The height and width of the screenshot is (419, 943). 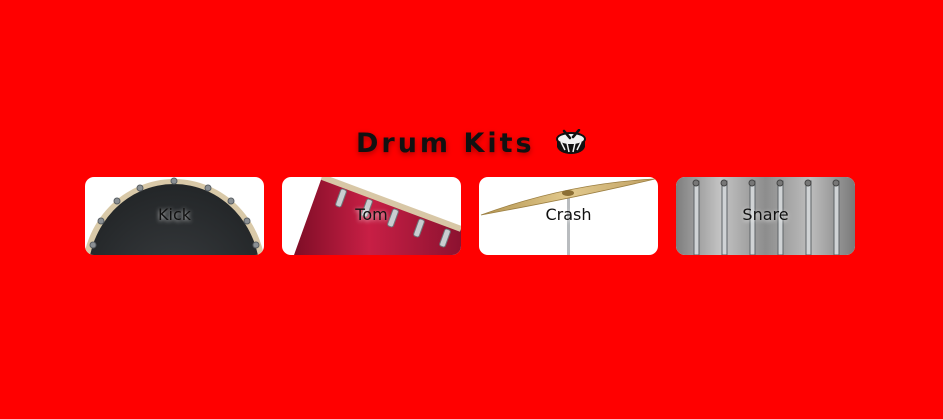 I want to click on tom-pad: Tom, so click(x=371, y=216).